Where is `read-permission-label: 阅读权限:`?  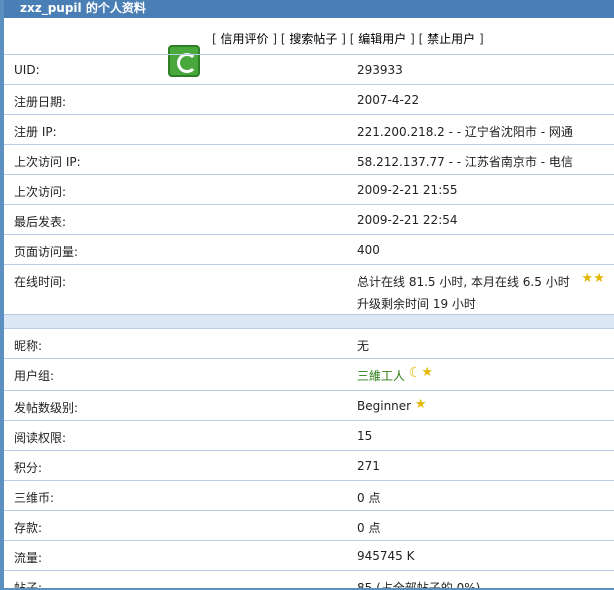 read-permission-label: 阅读权限: is located at coordinates (40, 438).